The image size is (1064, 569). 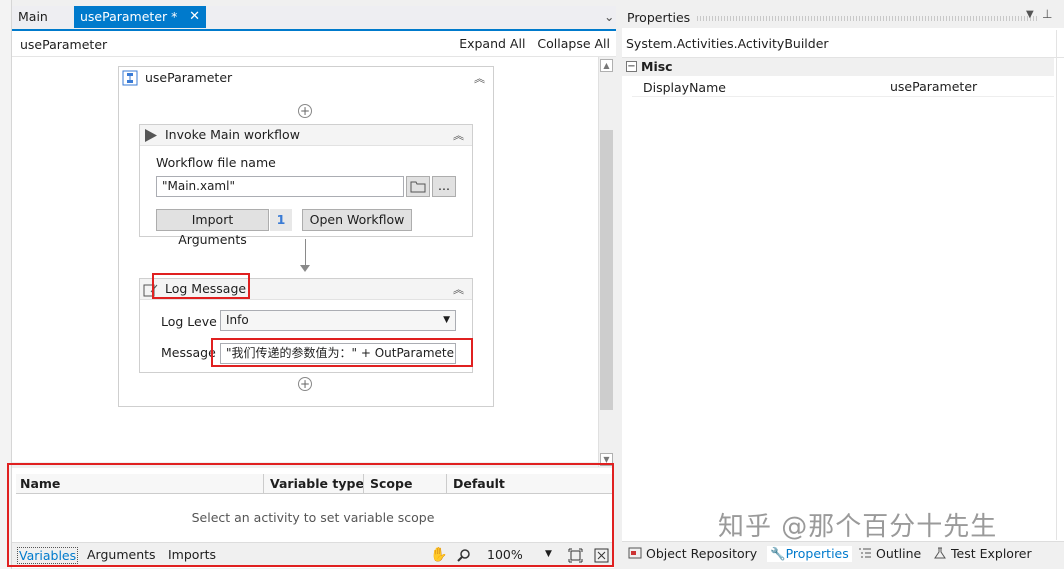 I want to click on drag-grip, so click(x=867, y=18).